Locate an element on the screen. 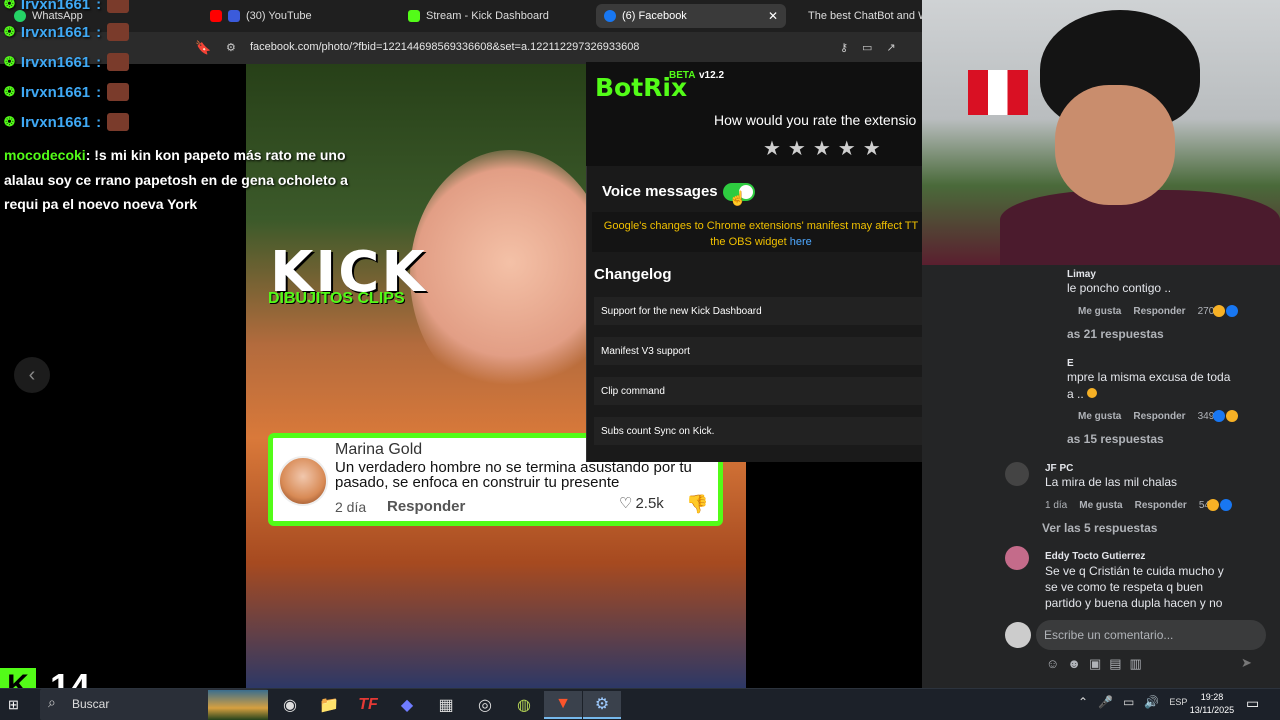 The width and height of the screenshot is (1280, 720). comment-likes: ♡ 2.5k is located at coordinates (641, 503).